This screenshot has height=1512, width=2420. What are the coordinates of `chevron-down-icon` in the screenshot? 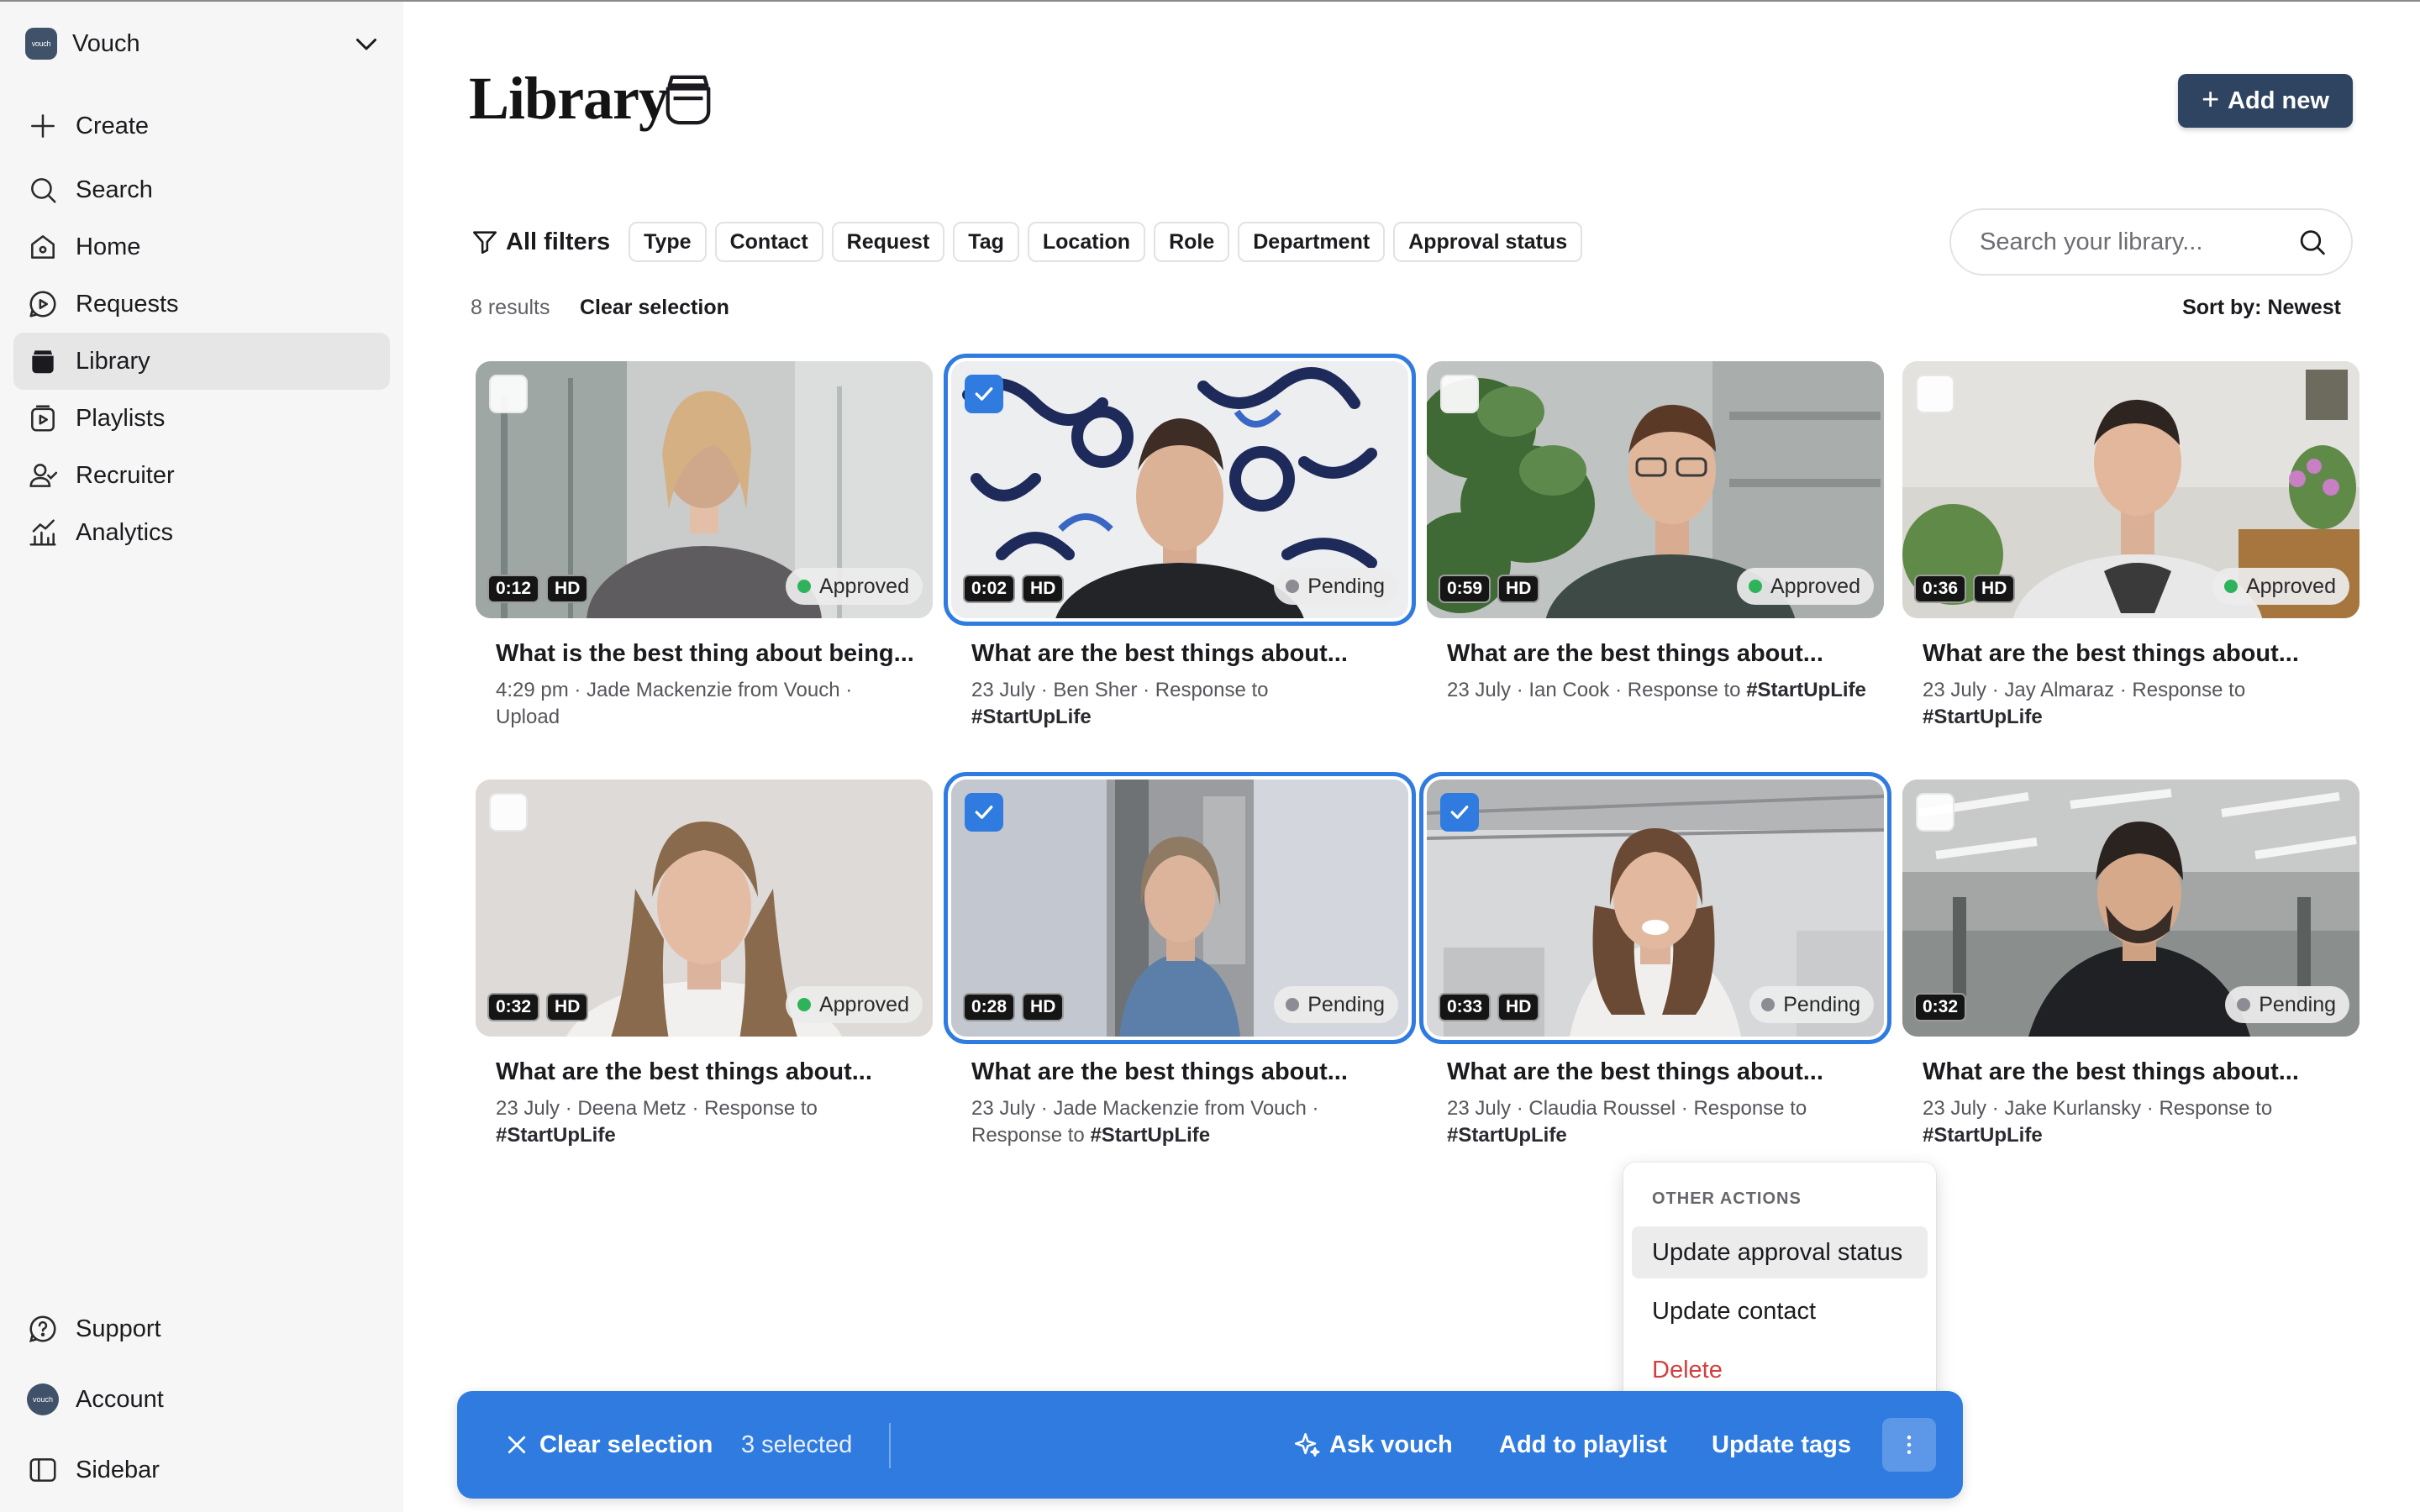 It's located at (366, 44).